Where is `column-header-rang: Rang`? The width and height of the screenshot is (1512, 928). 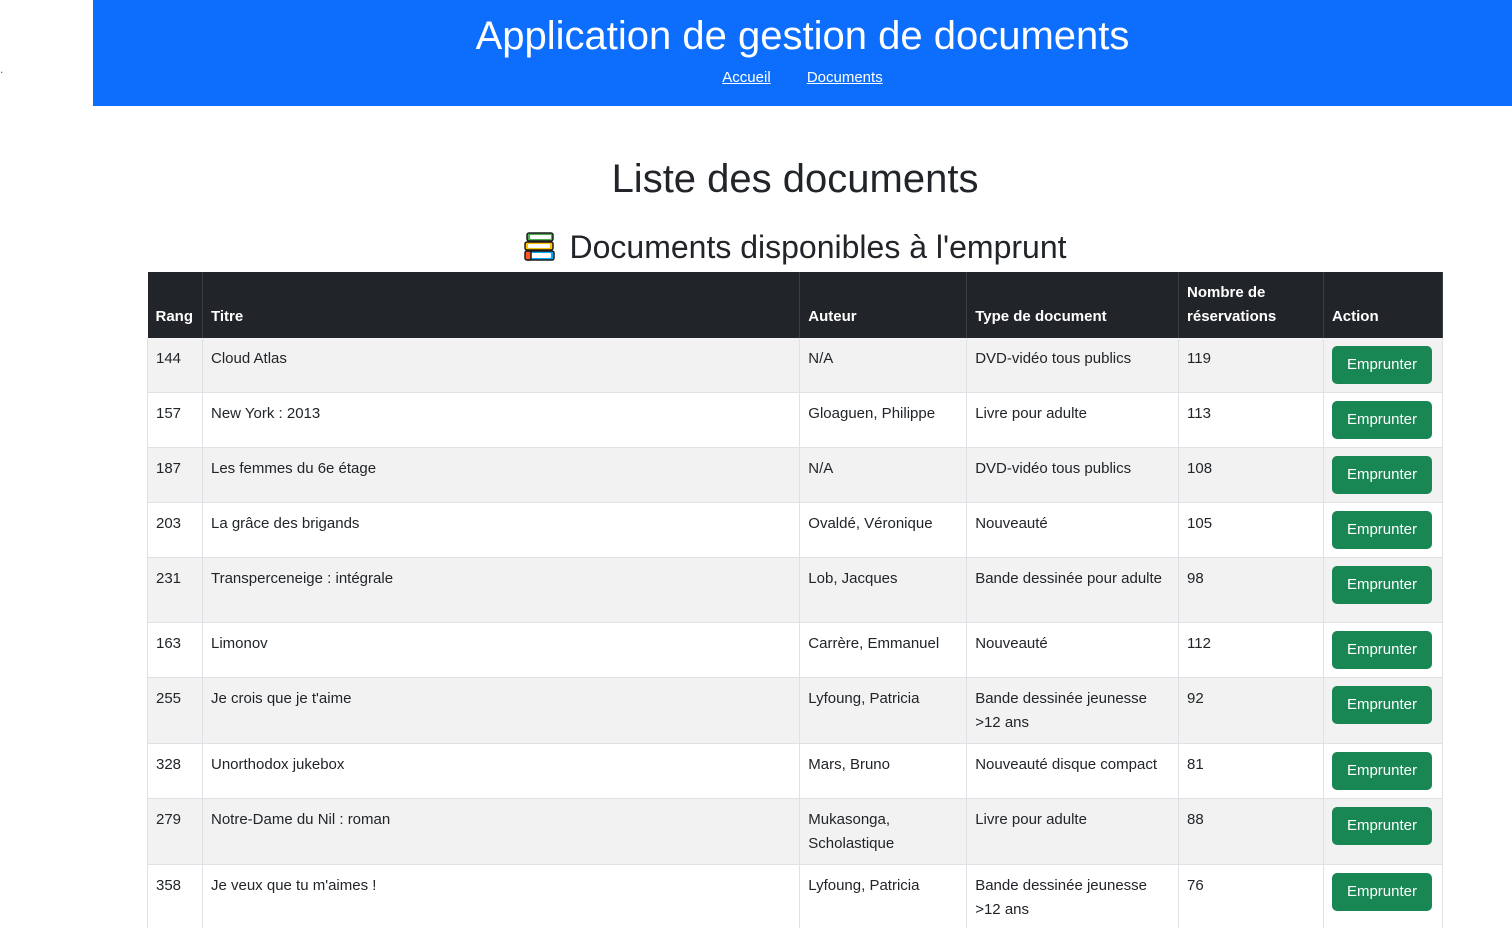 column-header-rang: Rang is located at coordinates (175, 305).